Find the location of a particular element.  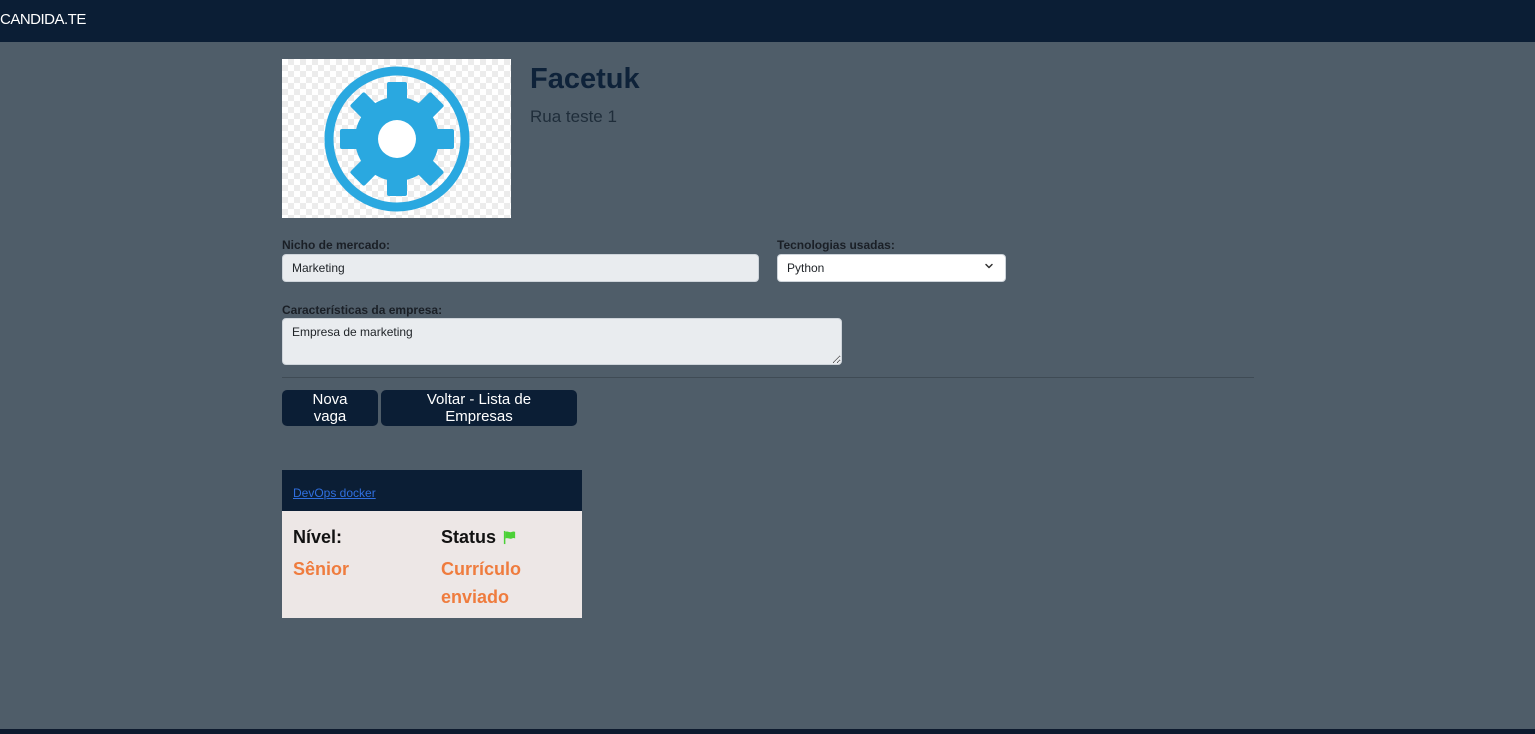

chevron-down-icon is located at coordinates (989, 266).